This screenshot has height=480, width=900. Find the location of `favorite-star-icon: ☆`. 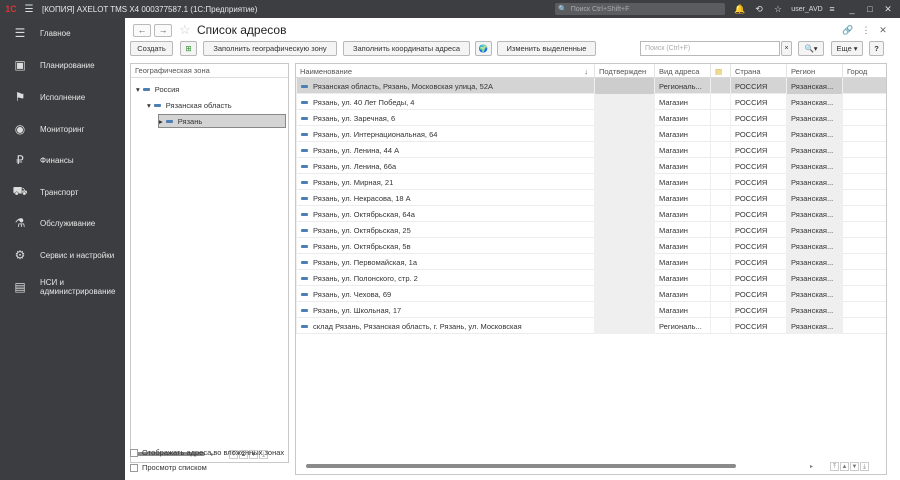

favorite-star-icon: ☆ is located at coordinates (185, 30).